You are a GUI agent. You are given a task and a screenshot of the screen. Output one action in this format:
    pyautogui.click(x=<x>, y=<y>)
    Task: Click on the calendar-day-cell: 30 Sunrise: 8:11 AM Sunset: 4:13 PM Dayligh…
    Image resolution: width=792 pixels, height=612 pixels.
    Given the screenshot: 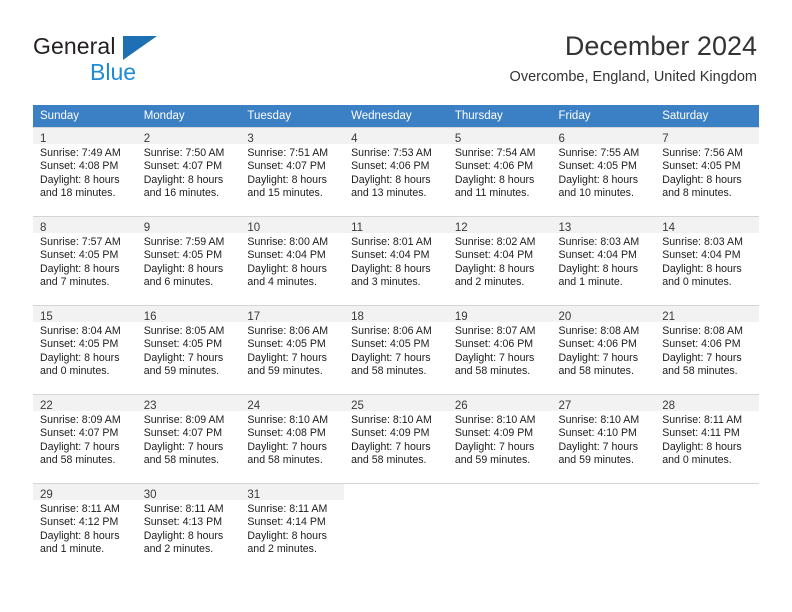 What is the action you would take?
    pyautogui.click(x=188, y=527)
    